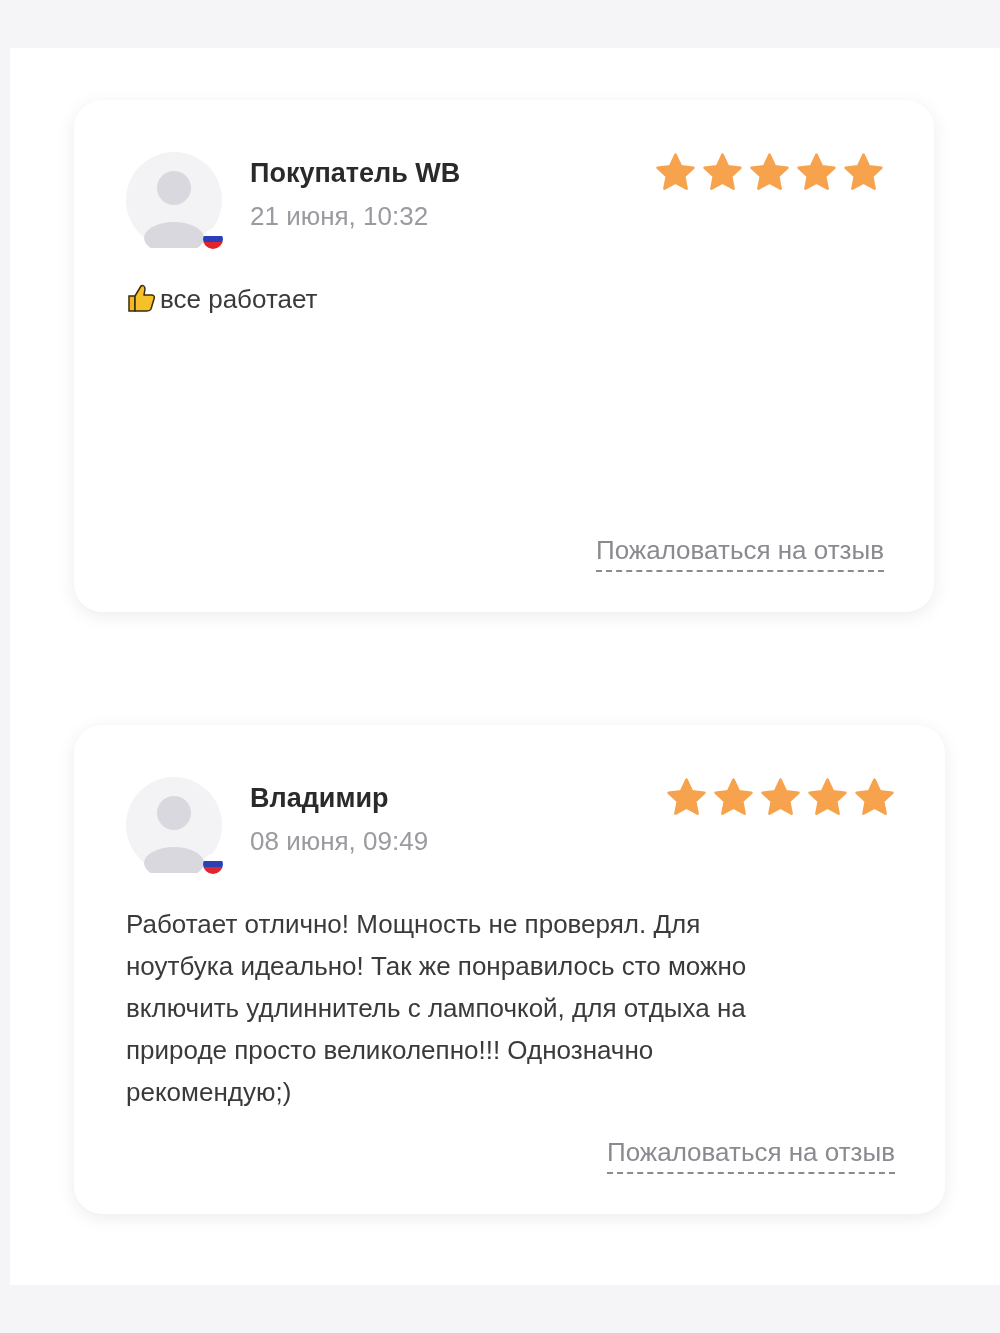 This screenshot has height=1333, width=1000. I want to click on author-name: Владимир, so click(320, 798).